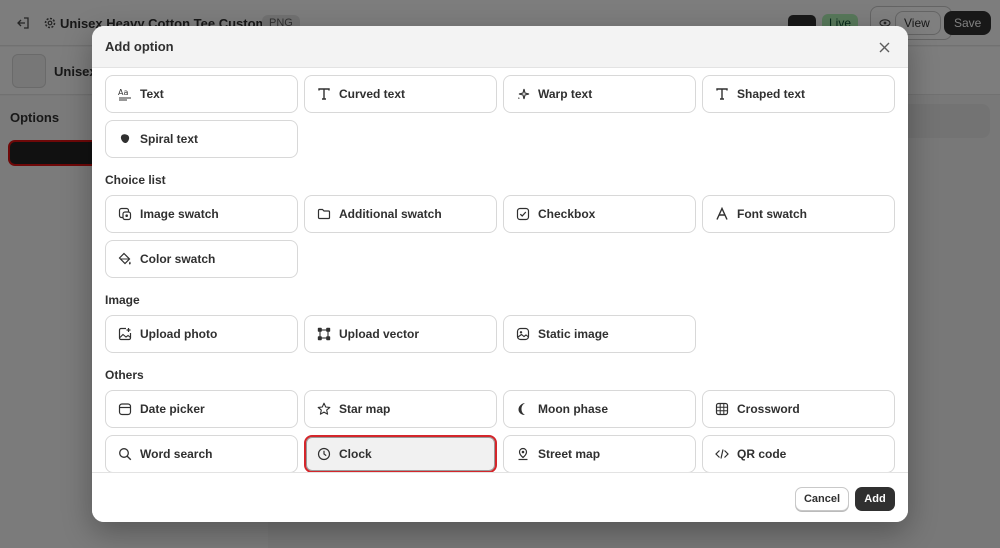  What do you see at coordinates (201, 94) in the screenshot?
I see `option-text: Aa Text` at bounding box center [201, 94].